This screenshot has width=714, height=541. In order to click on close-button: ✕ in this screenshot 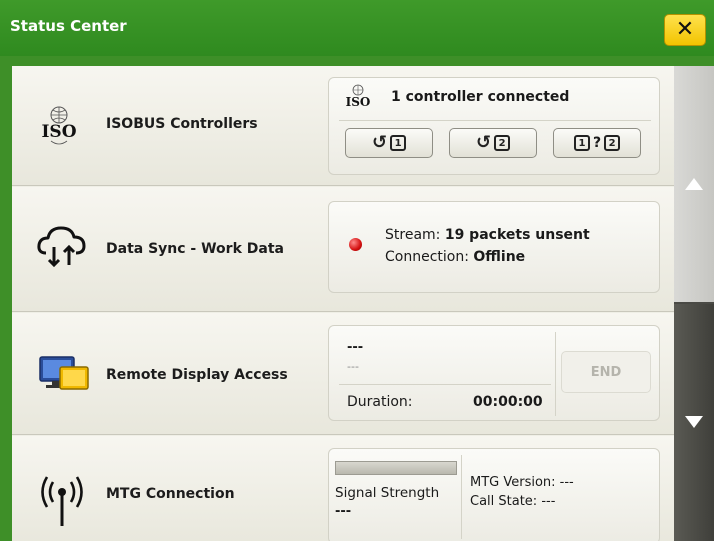, I will do `click(685, 30)`.